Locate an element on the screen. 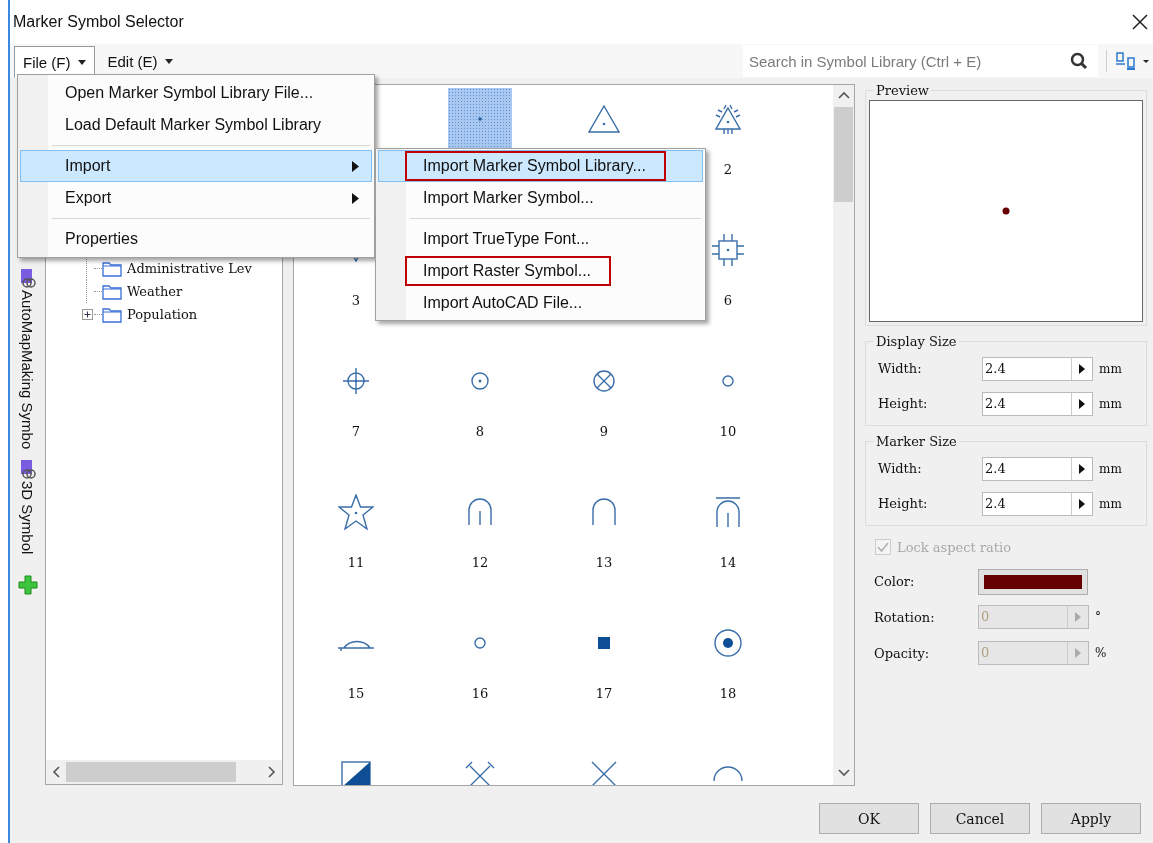 Image resolution: width=1153 pixels, height=843 pixels. crosshair-symbol-icon is located at coordinates (356, 381).